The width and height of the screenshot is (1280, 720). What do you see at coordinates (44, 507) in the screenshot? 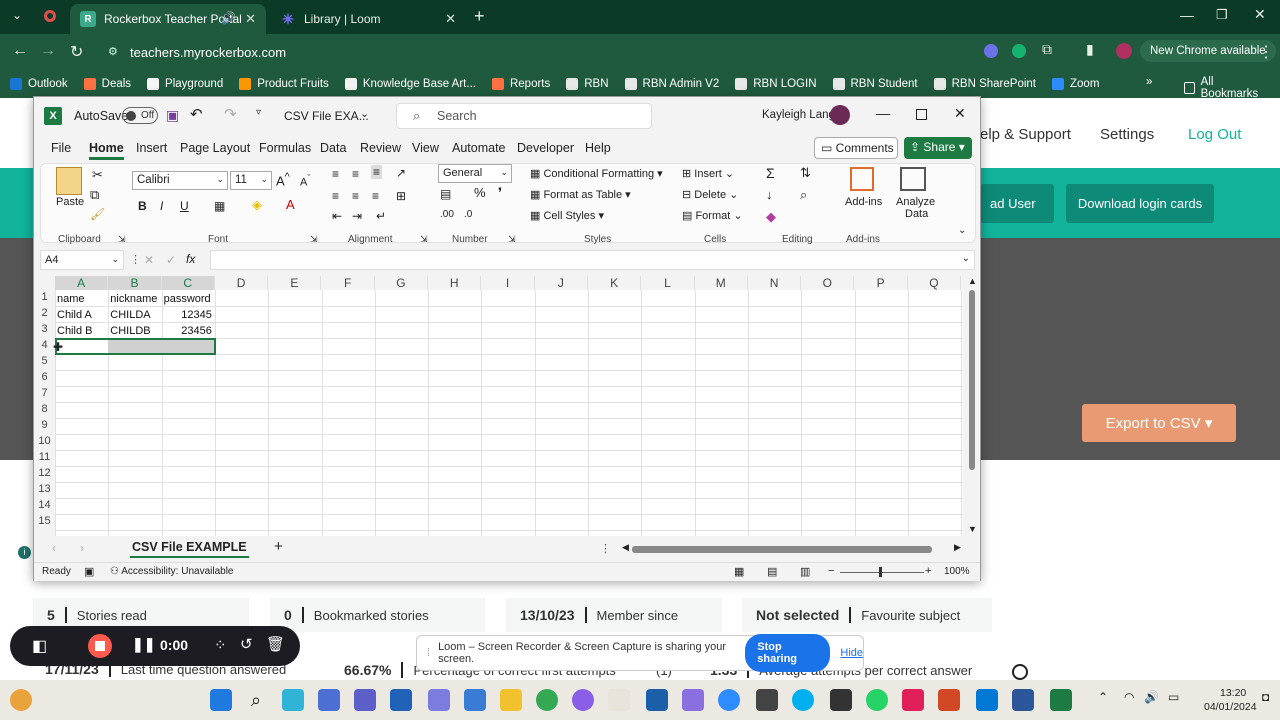
I see `row-header: 14` at bounding box center [44, 507].